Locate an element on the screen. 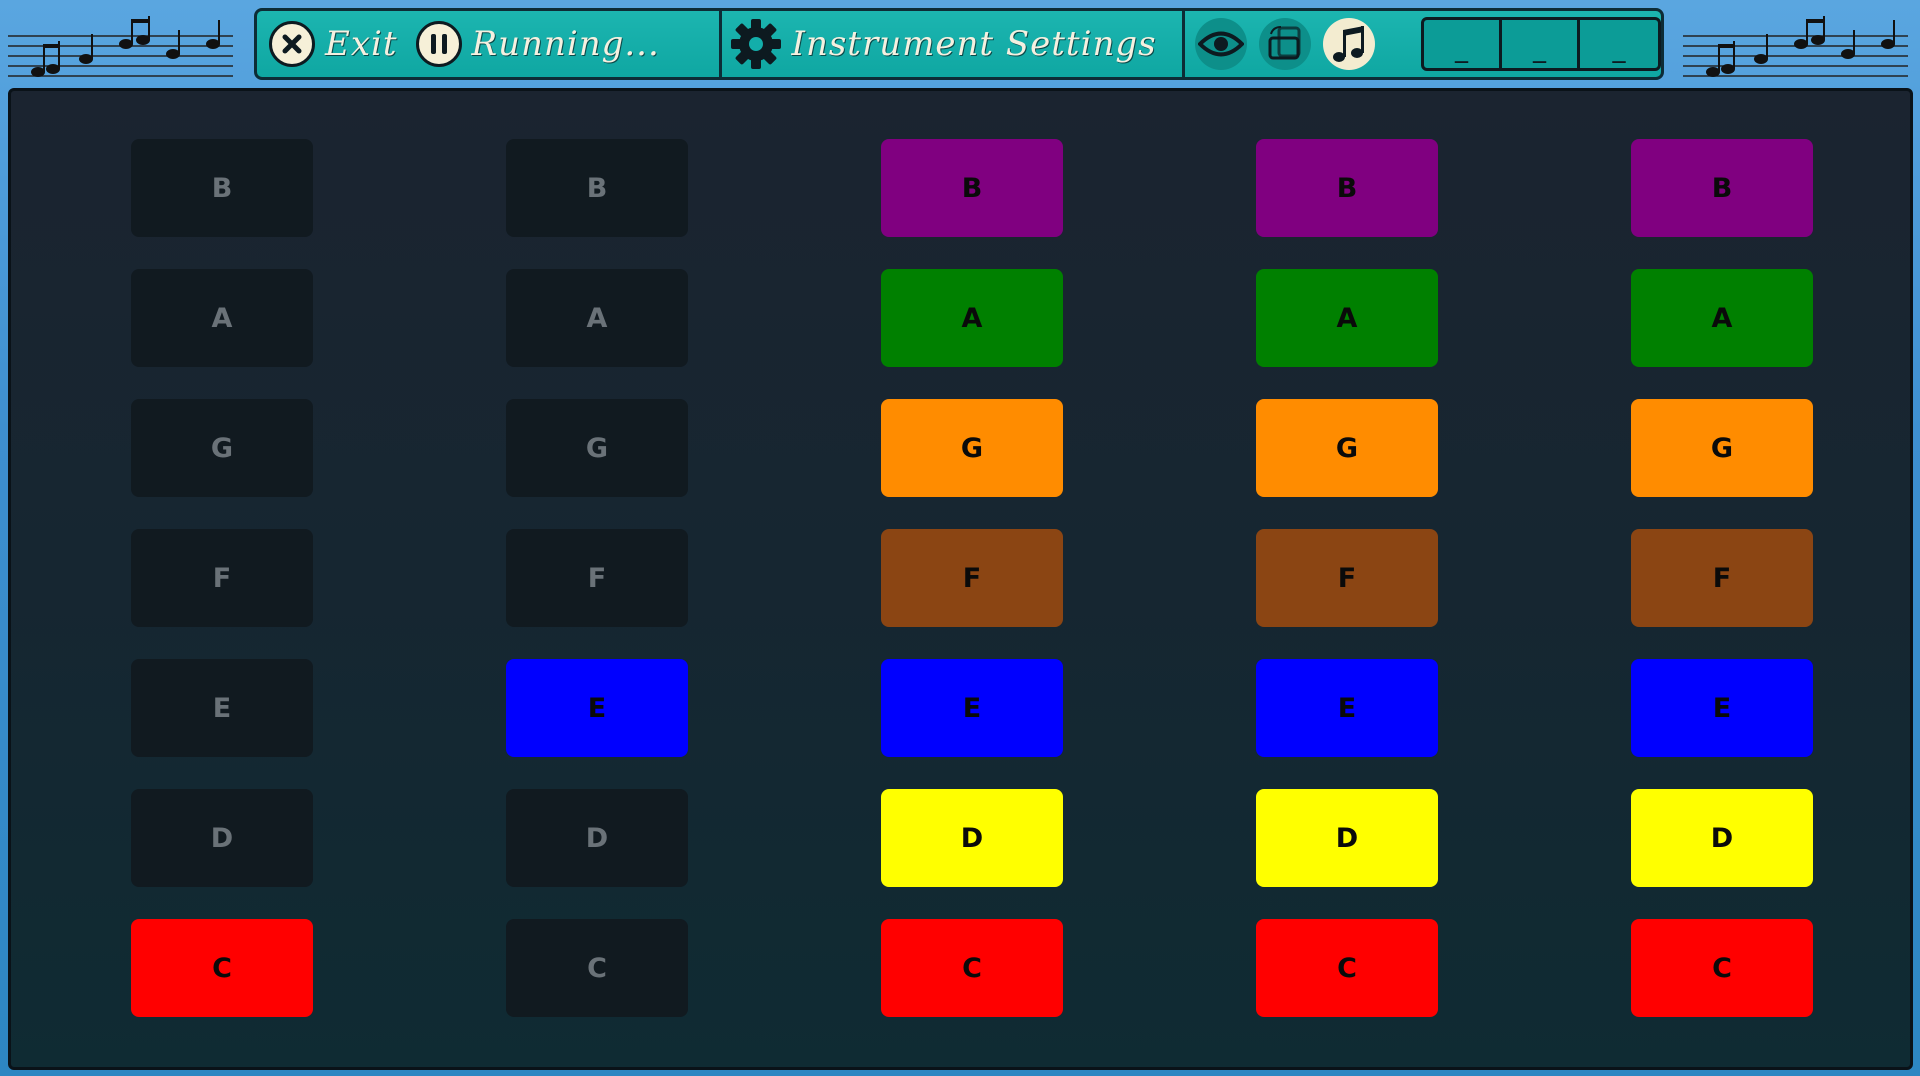 This screenshot has width=1920, height=1076. segment-button-1: _ is located at coordinates (1463, 44).